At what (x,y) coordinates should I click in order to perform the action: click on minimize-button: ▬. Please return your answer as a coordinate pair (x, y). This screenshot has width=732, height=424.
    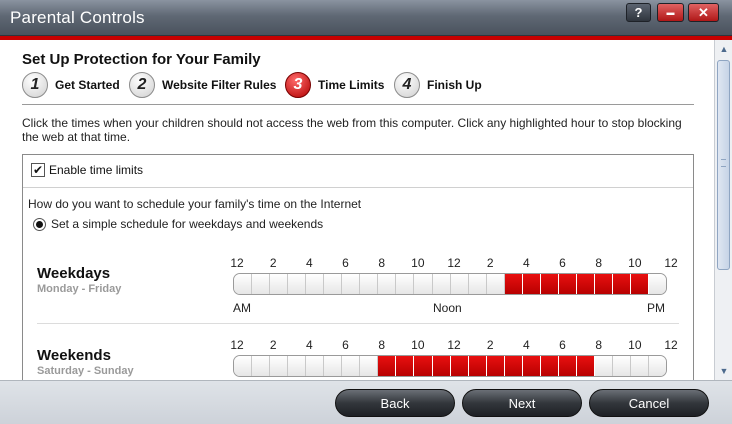
    Looking at the image, I should click on (670, 12).